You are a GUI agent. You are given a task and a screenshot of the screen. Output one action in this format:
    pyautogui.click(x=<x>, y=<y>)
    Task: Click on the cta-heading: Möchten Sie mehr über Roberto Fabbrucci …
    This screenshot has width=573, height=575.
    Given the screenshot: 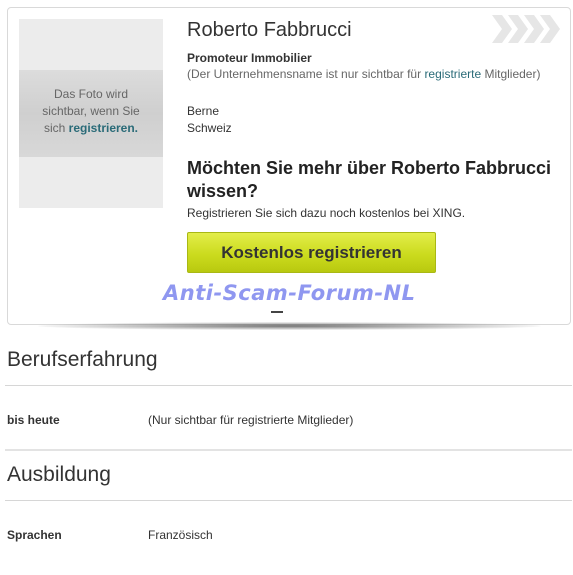 What is the action you would take?
    pyautogui.click(x=369, y=179)
    